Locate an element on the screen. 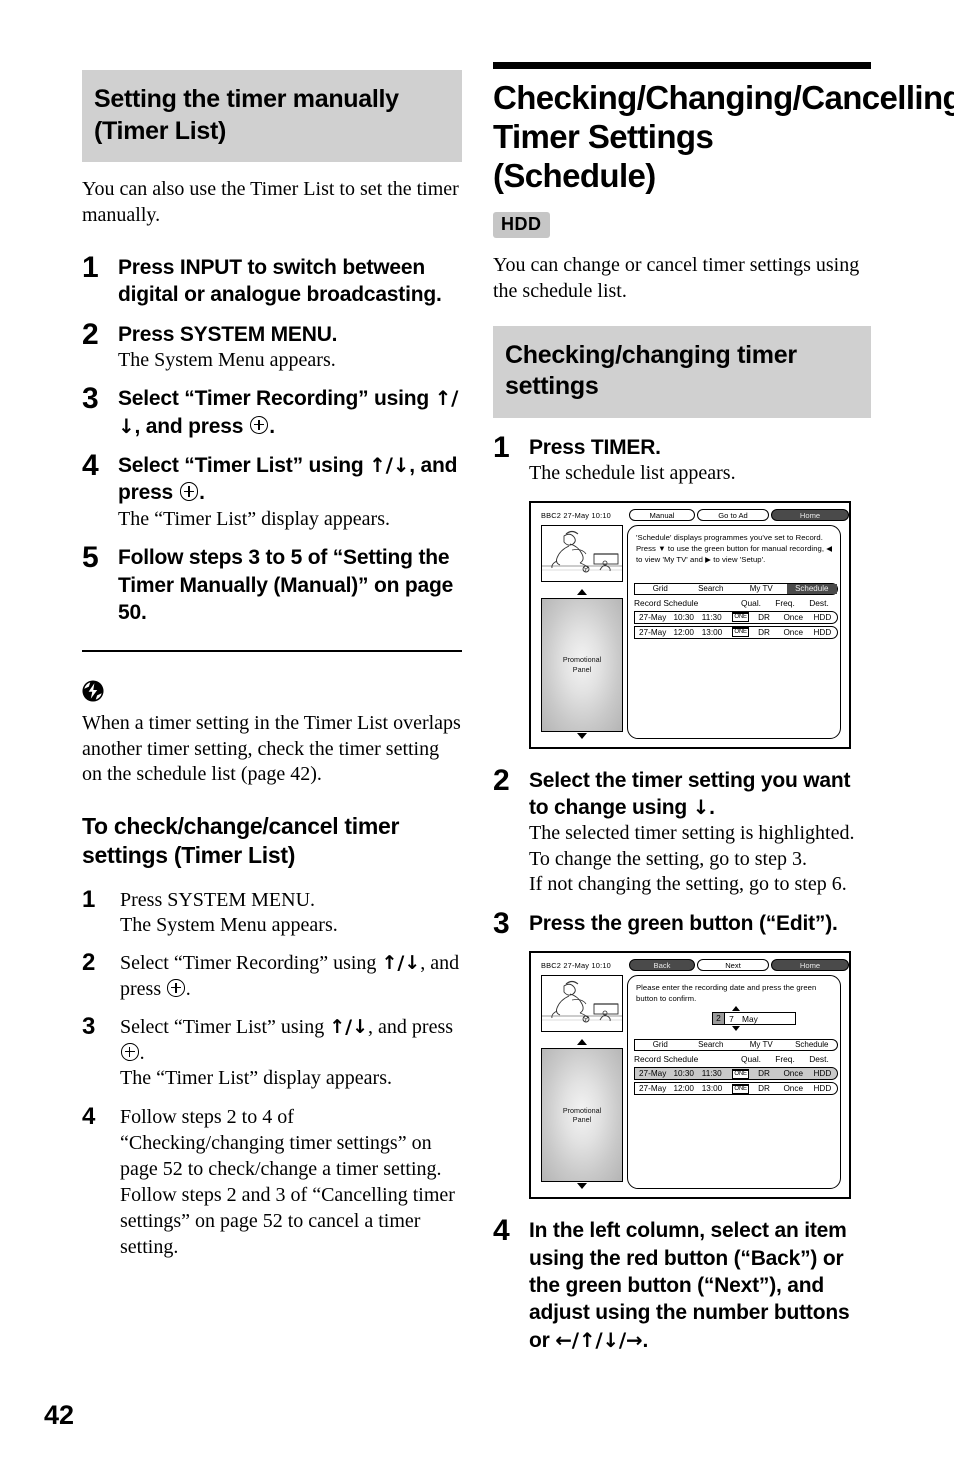 The height and width of the screenshot is (1483, 954). direction-arrows-icon: ←/↑/↓/→ is located at coordinates (599, 1339).